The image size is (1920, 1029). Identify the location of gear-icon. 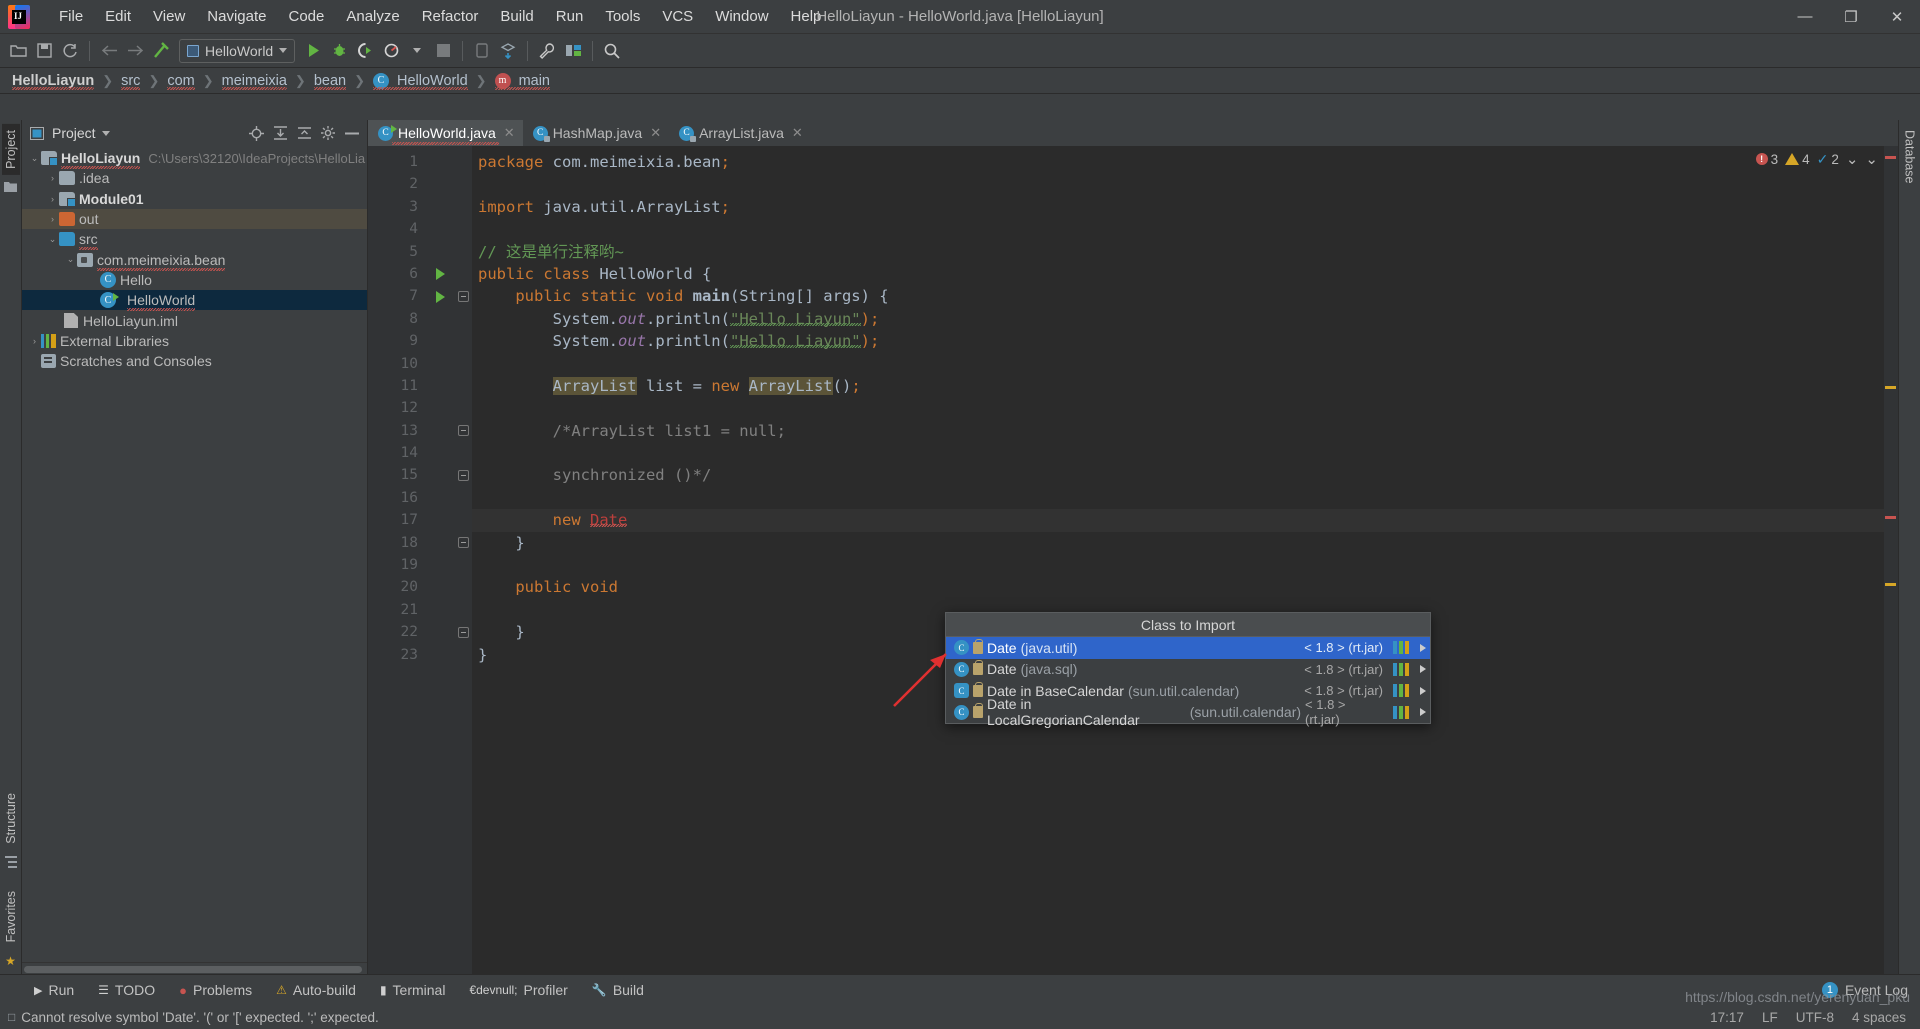
(328, 133).